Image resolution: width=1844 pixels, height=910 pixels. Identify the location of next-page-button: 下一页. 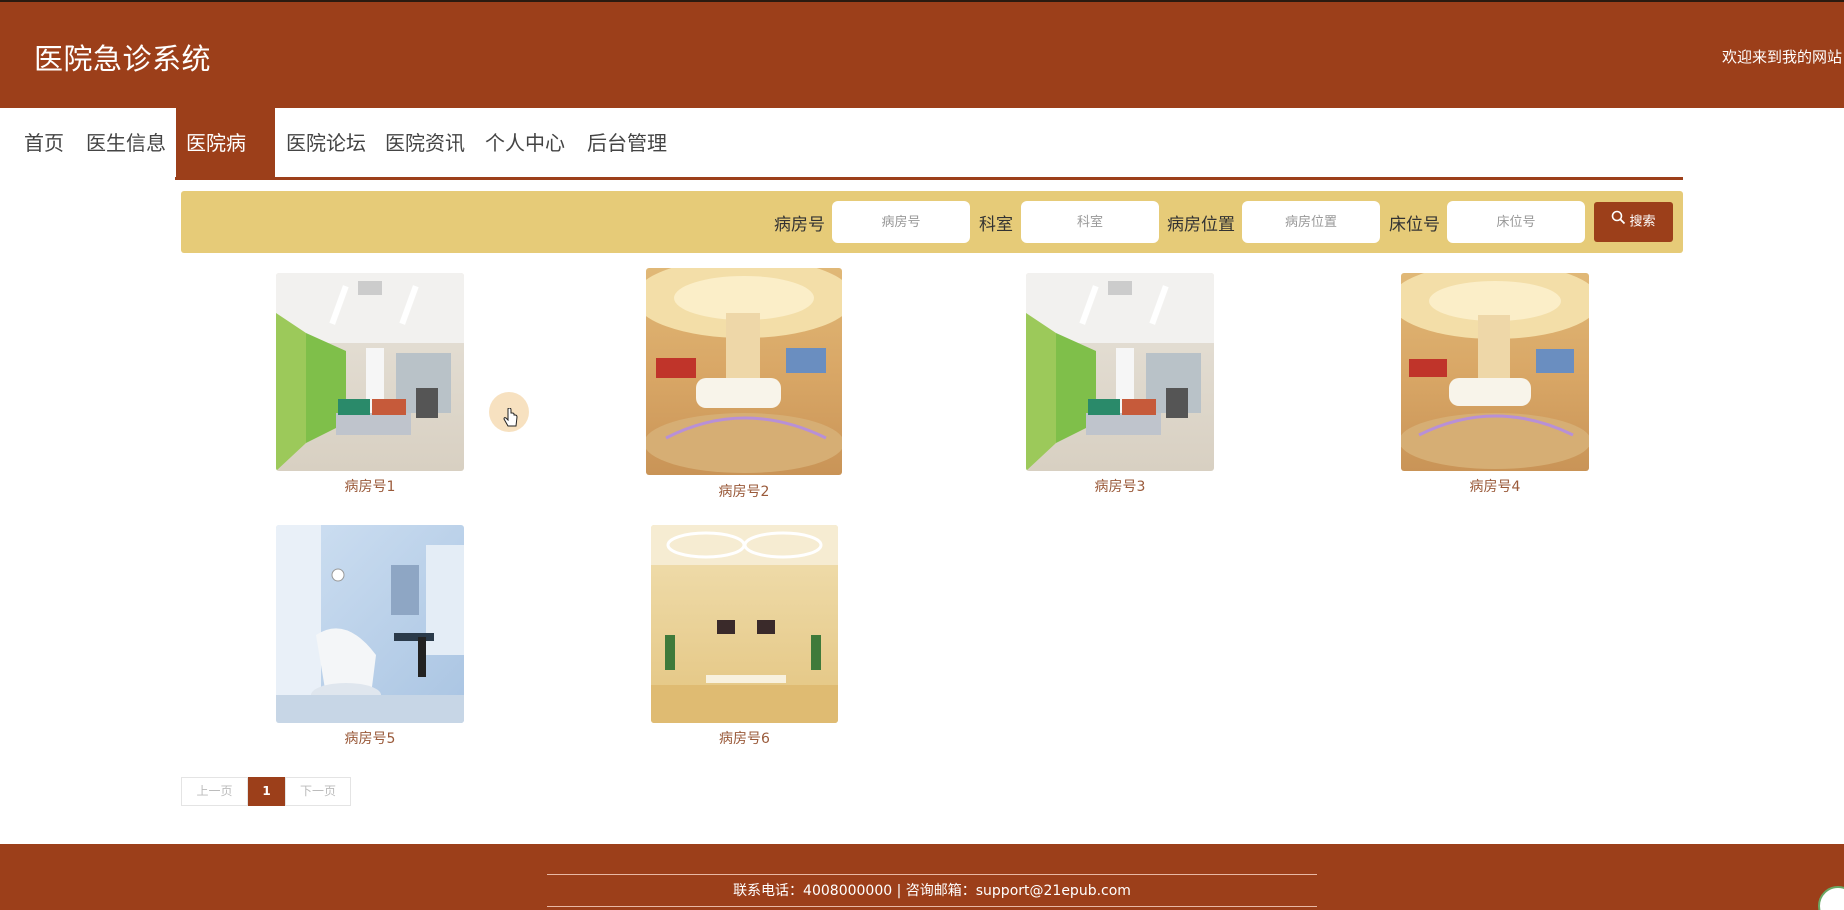
(318, 791).